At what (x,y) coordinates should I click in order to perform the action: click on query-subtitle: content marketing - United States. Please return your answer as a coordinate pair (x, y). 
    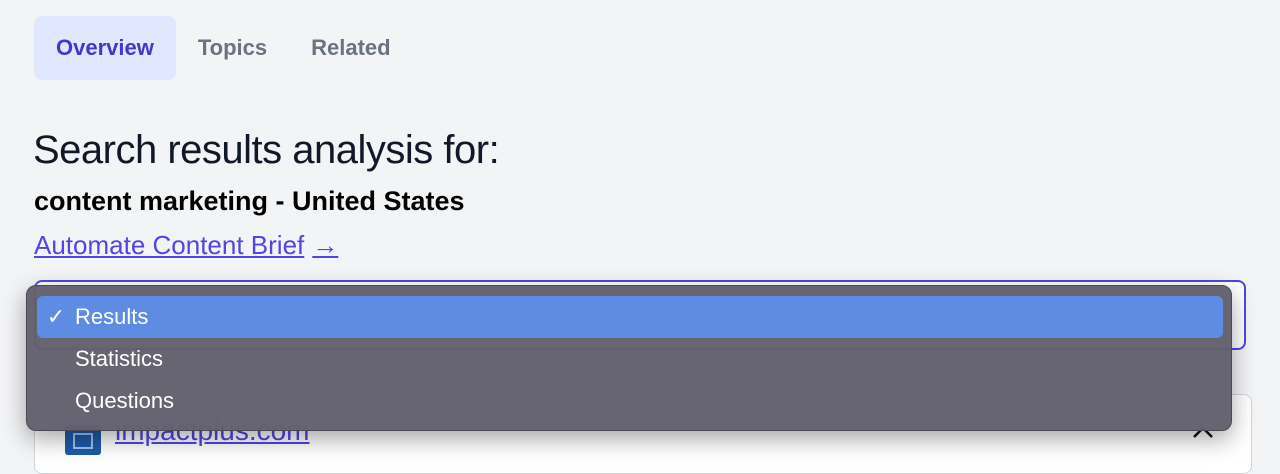
    Looking at the image, I should click on (249, 201).